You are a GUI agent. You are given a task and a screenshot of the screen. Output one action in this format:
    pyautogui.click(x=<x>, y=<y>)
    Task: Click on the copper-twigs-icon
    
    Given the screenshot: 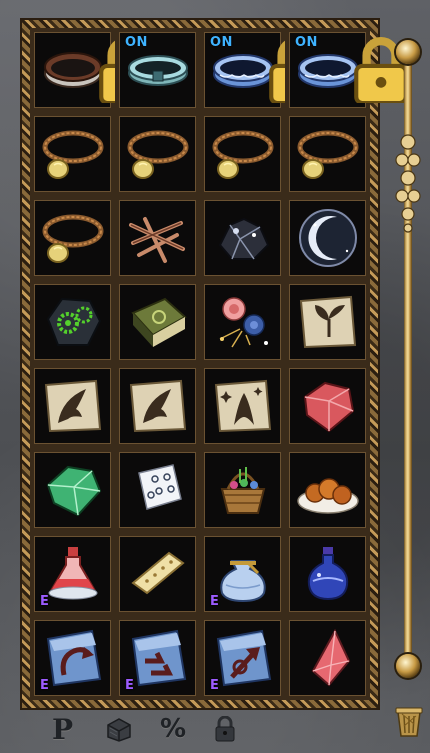 What is the action you would take?
    pyautogui.click(x=156, y=240)
    